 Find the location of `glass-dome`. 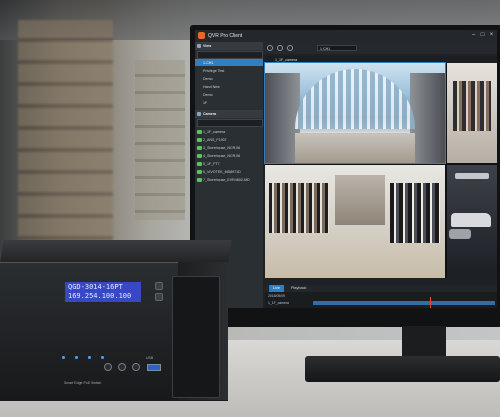

glass-dome is located at coordinates (355, 99).